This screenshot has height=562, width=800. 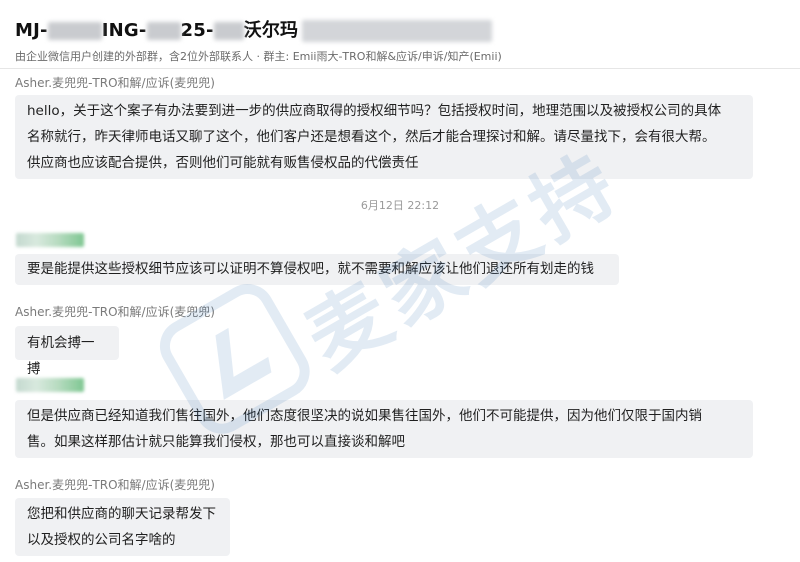 I want to click on message-line: 供应商也应该配合提供，否则他们可能就有贩售侵权品的代偿责任, so click(x=223, y=163).